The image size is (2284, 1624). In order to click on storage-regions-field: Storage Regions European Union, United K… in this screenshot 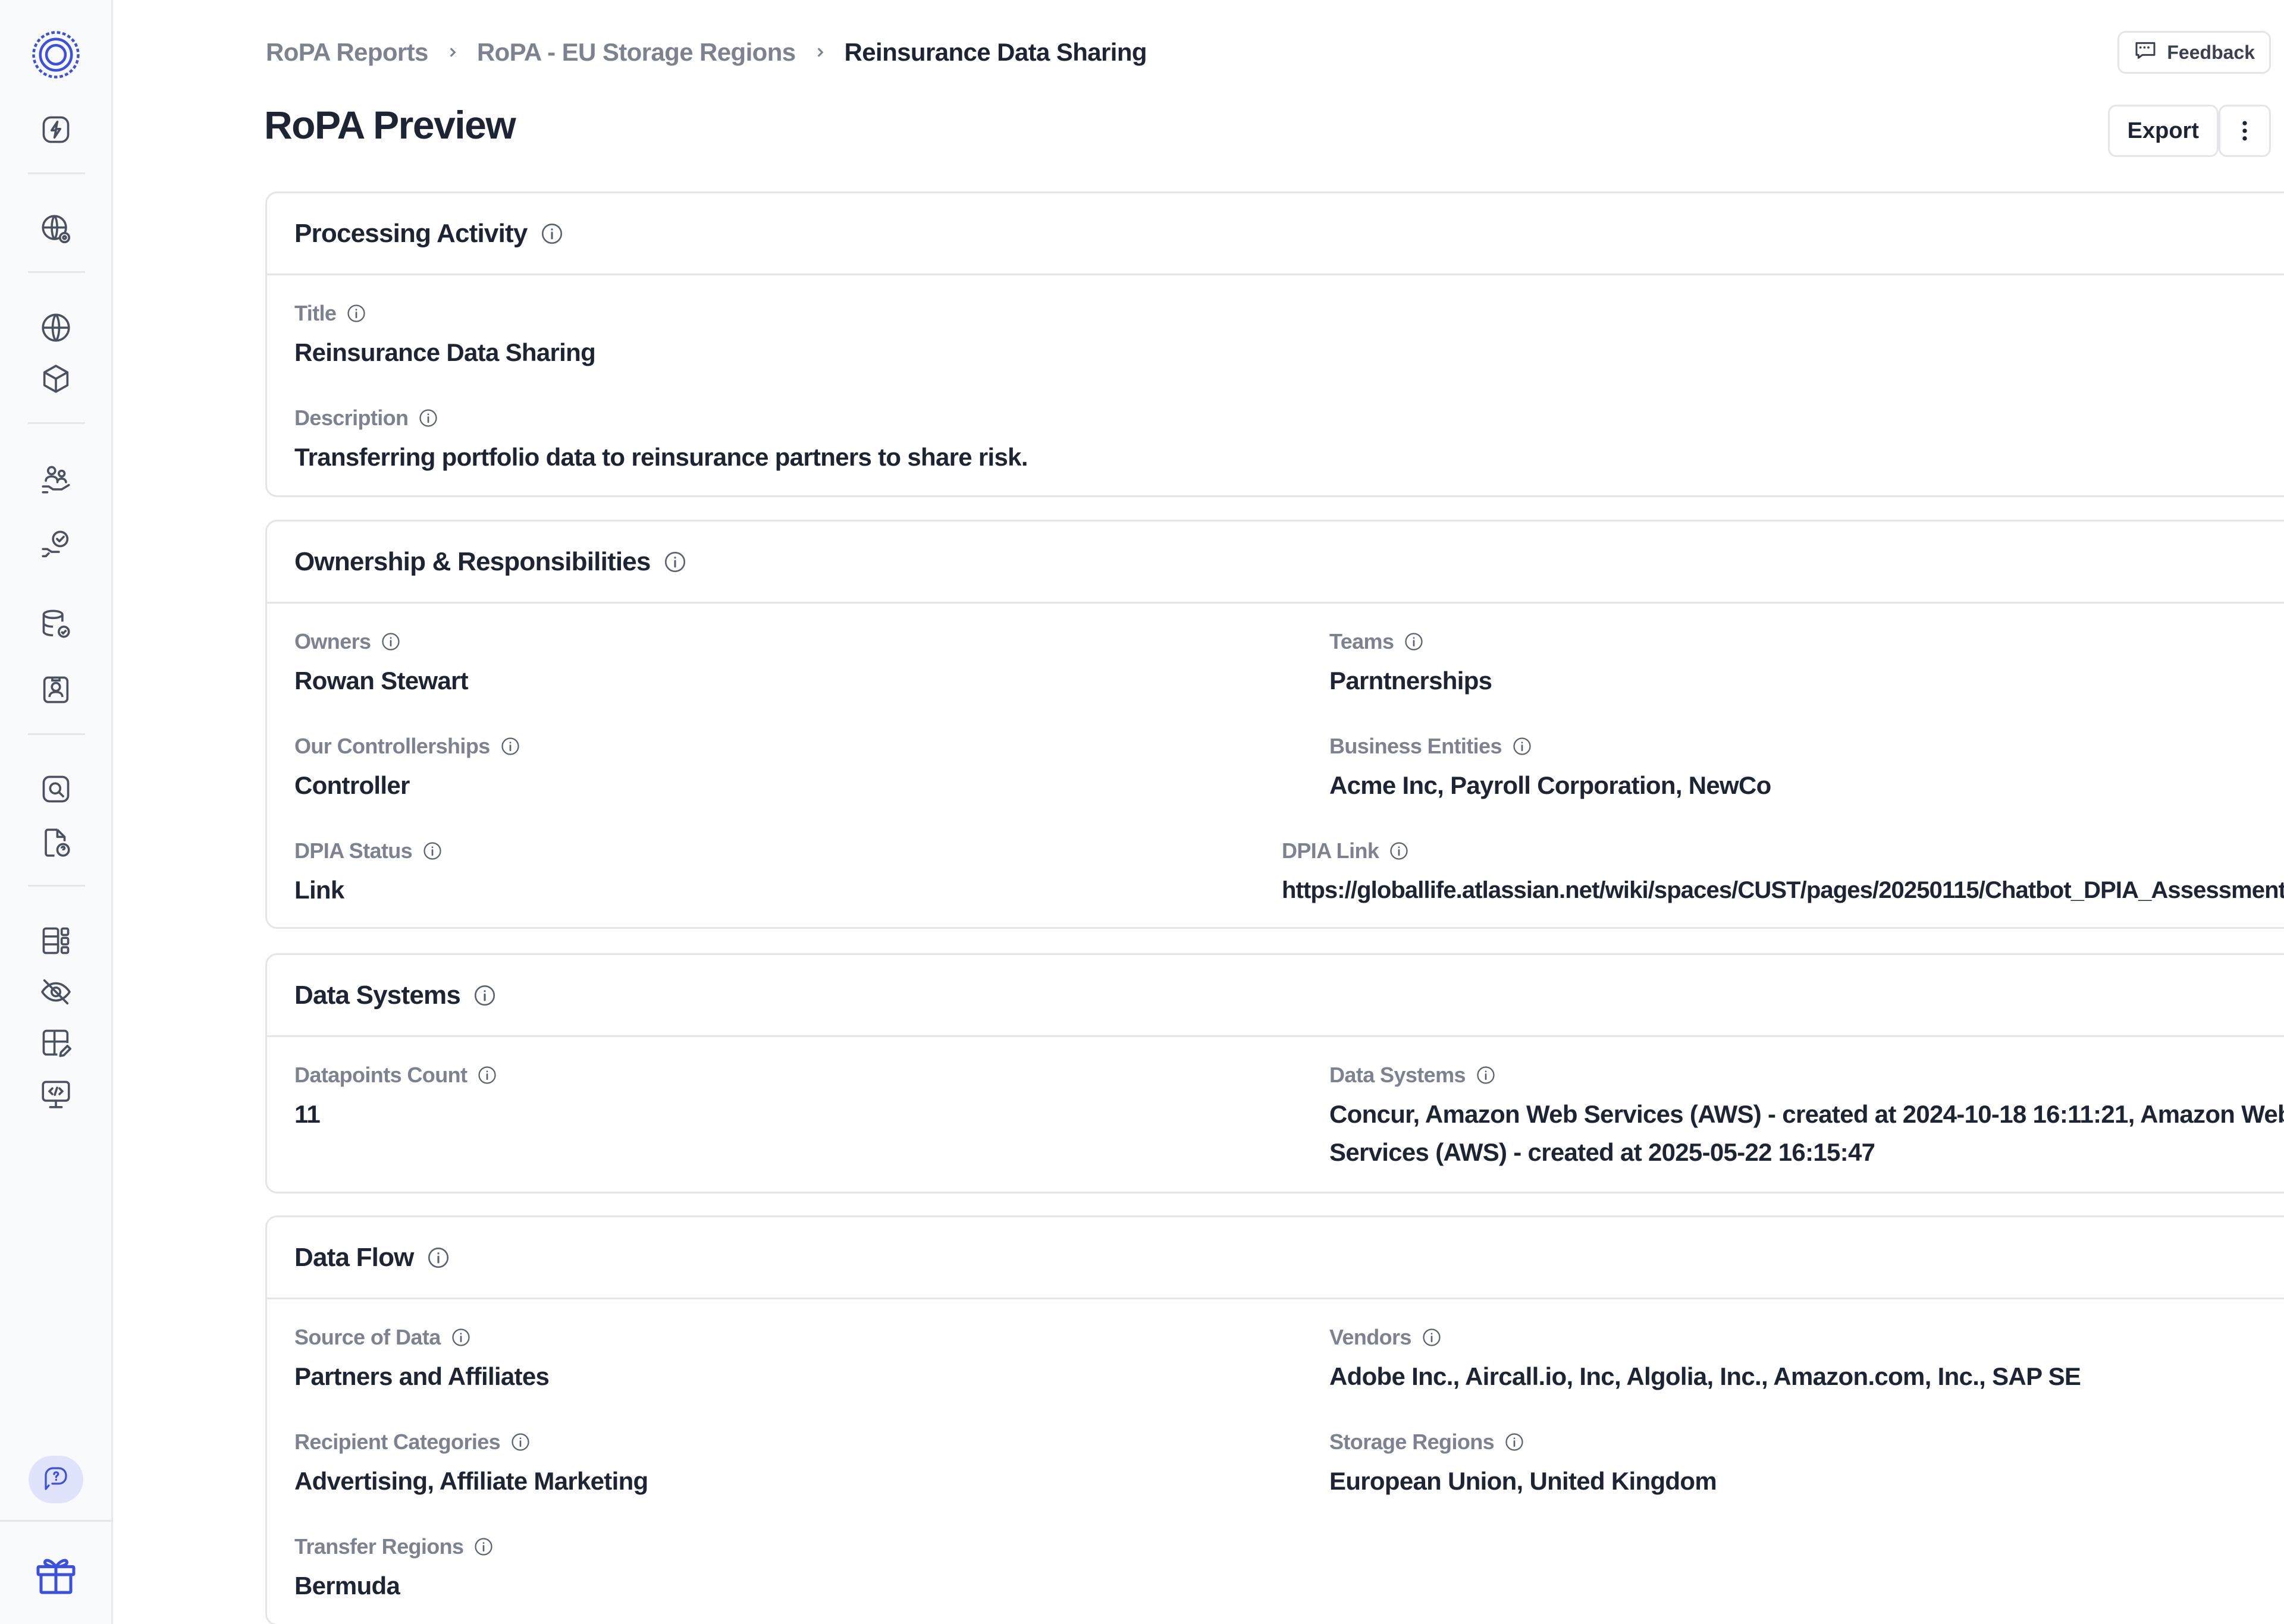, I will do `click(1523, 1464)`.